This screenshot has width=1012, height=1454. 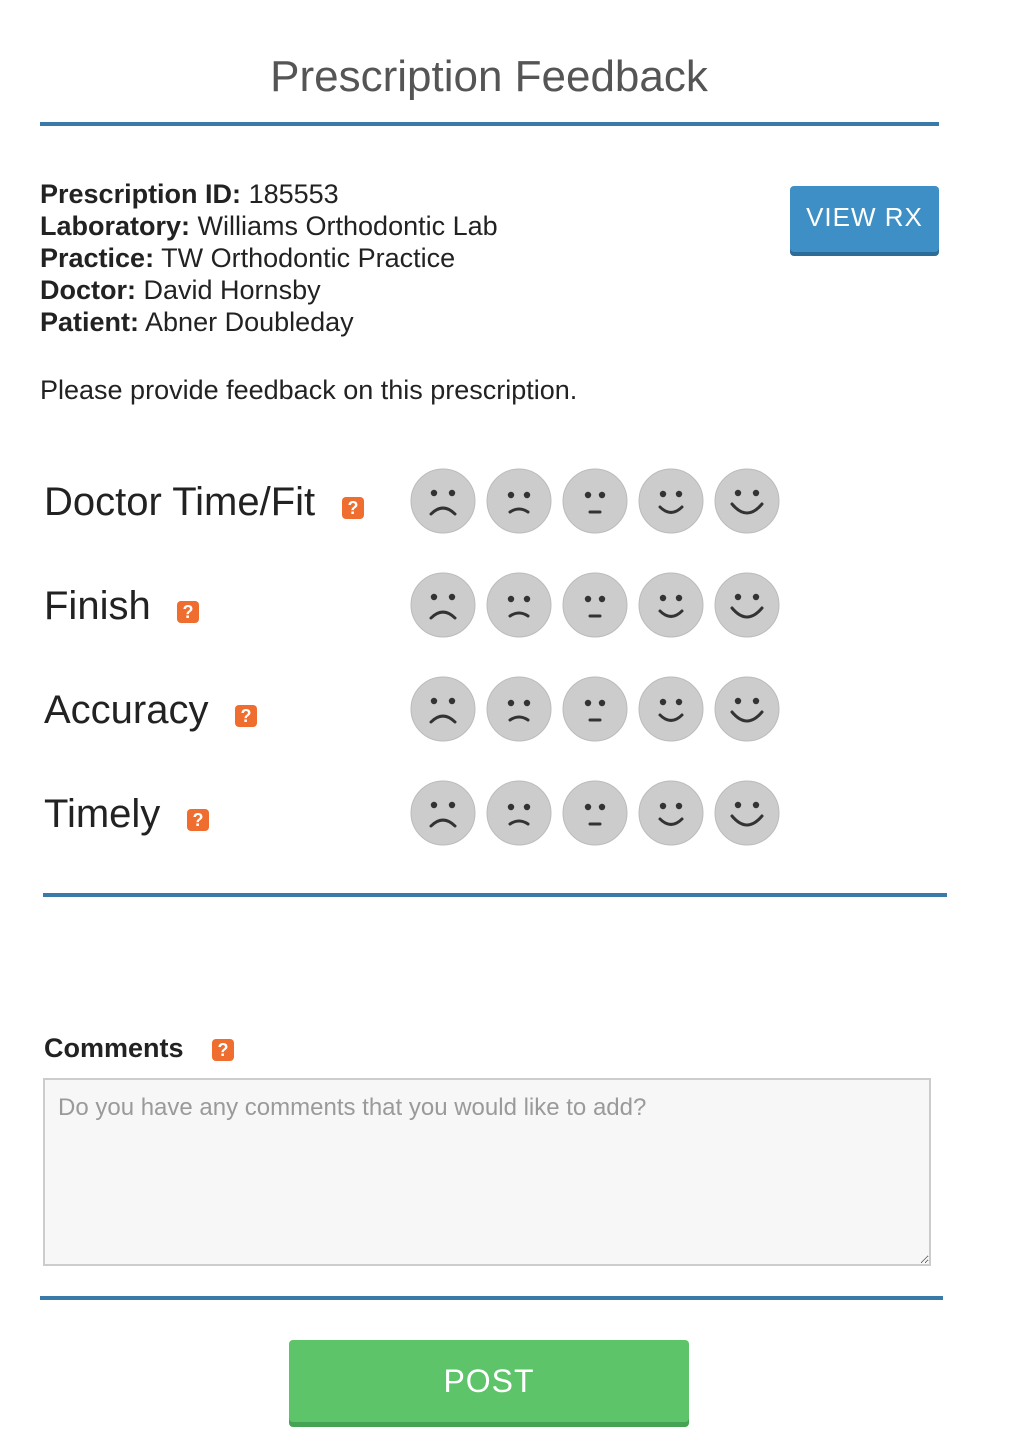 I want to click on info-label: Laboratory:, so click(x=115, y=226).